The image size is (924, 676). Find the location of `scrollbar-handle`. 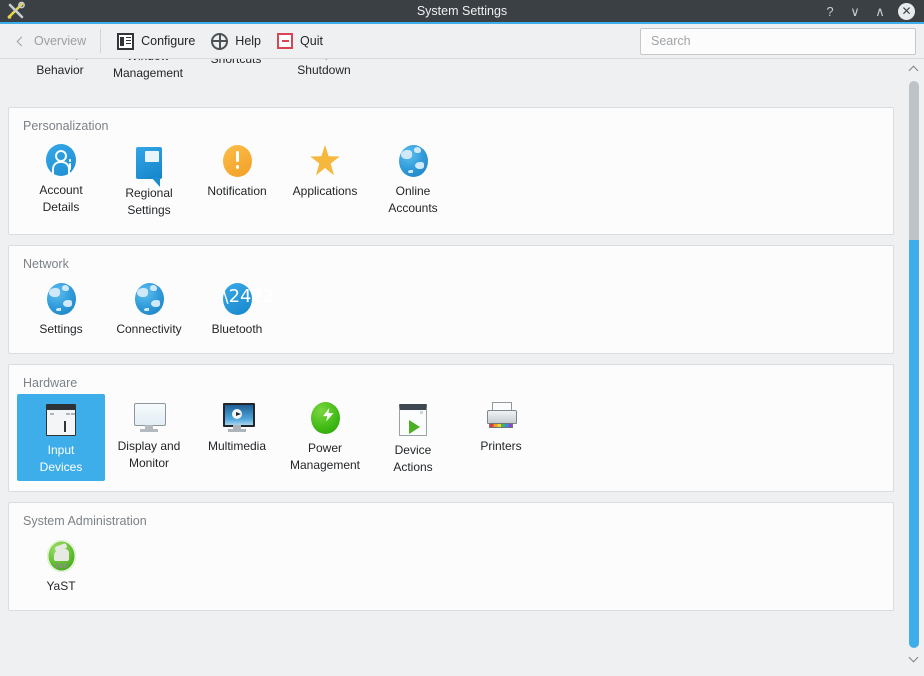

scrollbar-handle is located at coordinates (913, 443).